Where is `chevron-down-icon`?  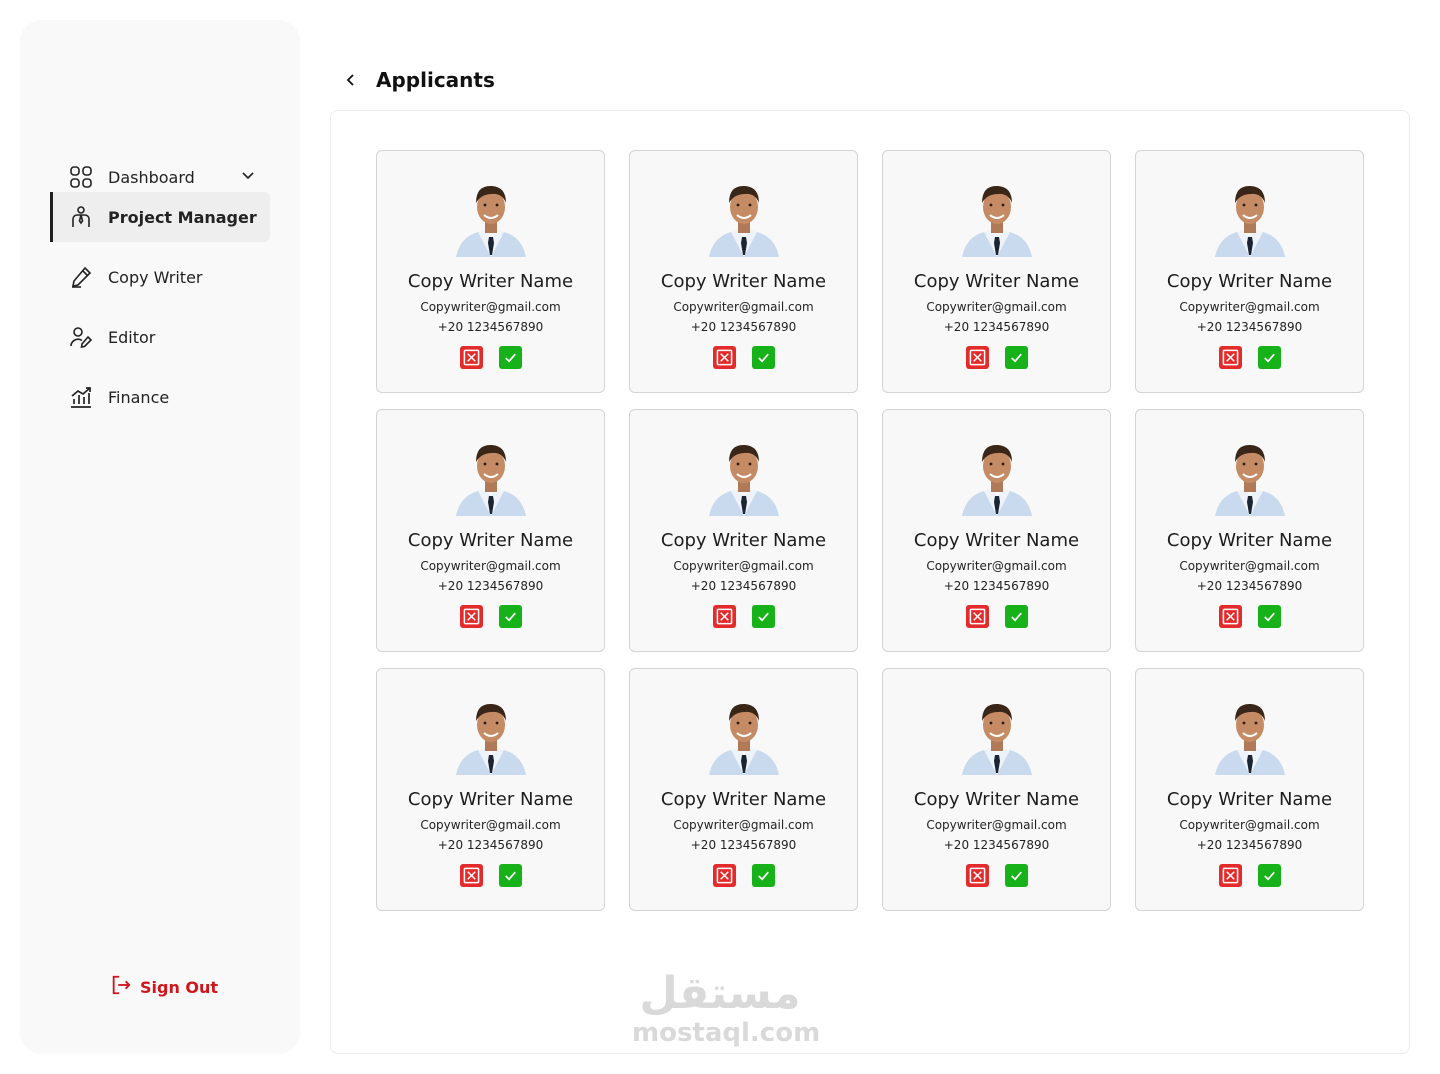
chevron-down-icon is located at coordinates (248, 177).